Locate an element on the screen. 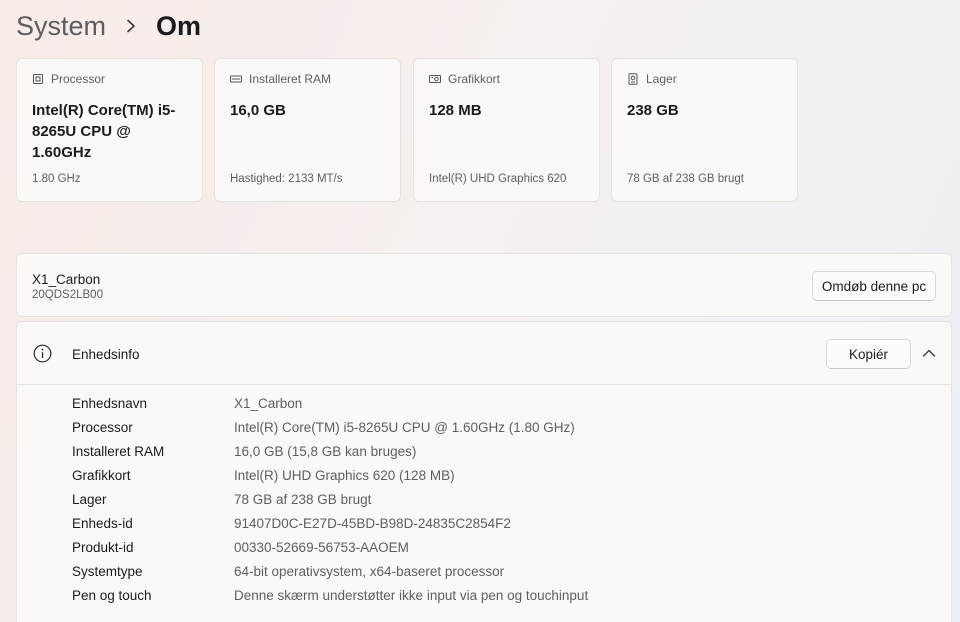 Image resolution: width=960 pixels, height=622 pixels. rename-pc-button: Omdøb denne pc is located at coordinates (874, 286).